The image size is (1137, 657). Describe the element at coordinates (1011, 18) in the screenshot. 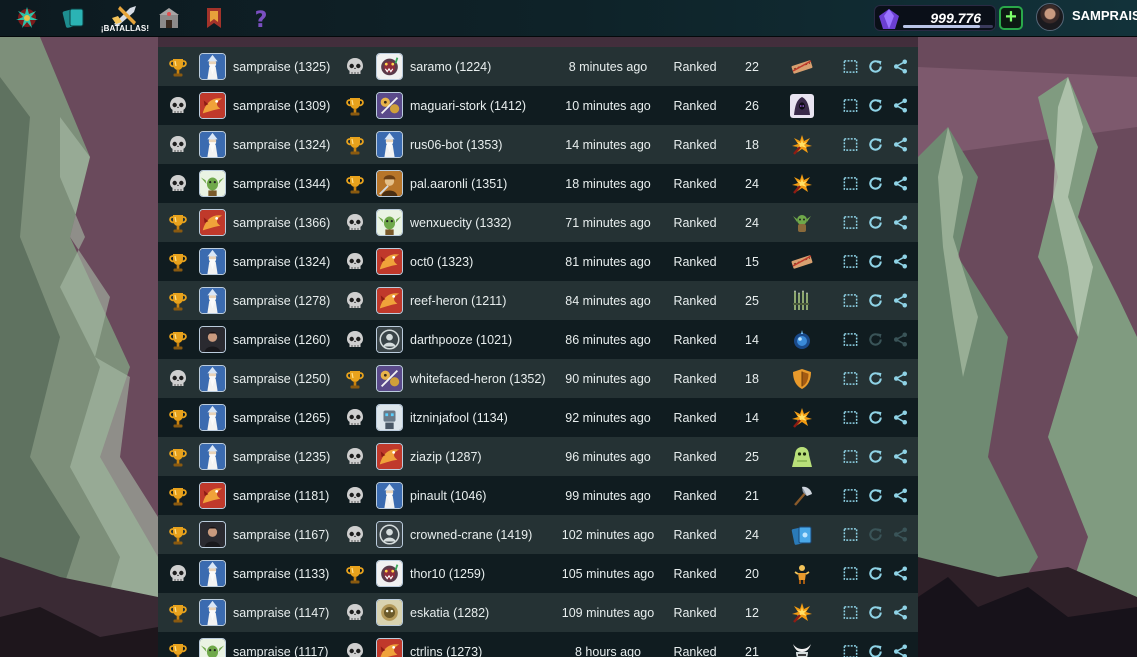

I see `add-credits-button: +` at that location.